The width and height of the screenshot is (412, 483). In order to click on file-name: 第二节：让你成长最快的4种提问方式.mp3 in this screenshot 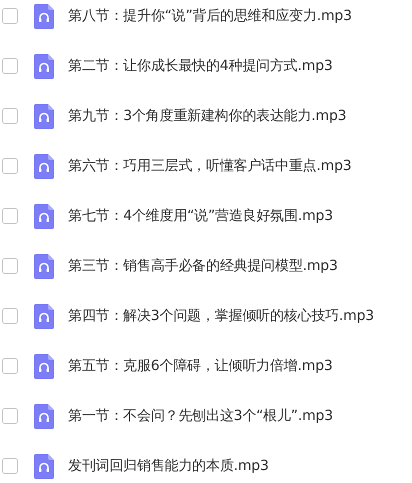, I will do `click(200, 66)`.